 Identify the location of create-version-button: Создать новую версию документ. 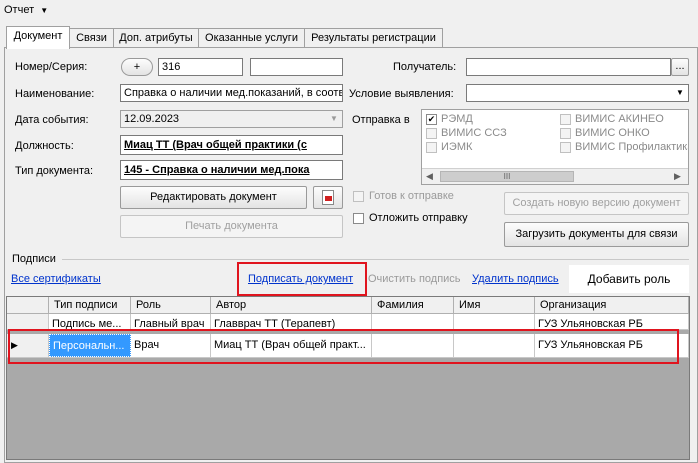
(596, 203).